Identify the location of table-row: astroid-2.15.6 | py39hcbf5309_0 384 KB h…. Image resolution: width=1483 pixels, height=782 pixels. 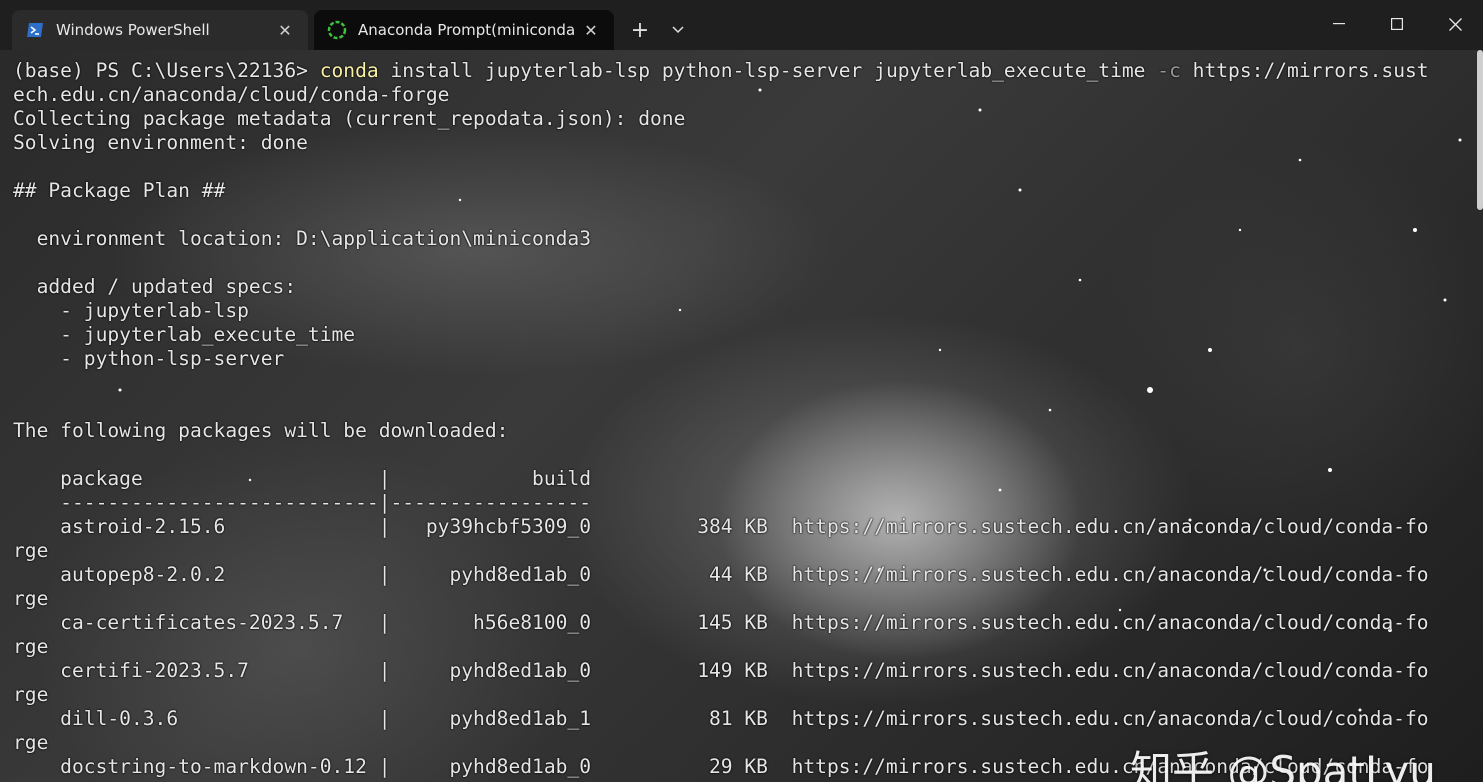
(721, 526).